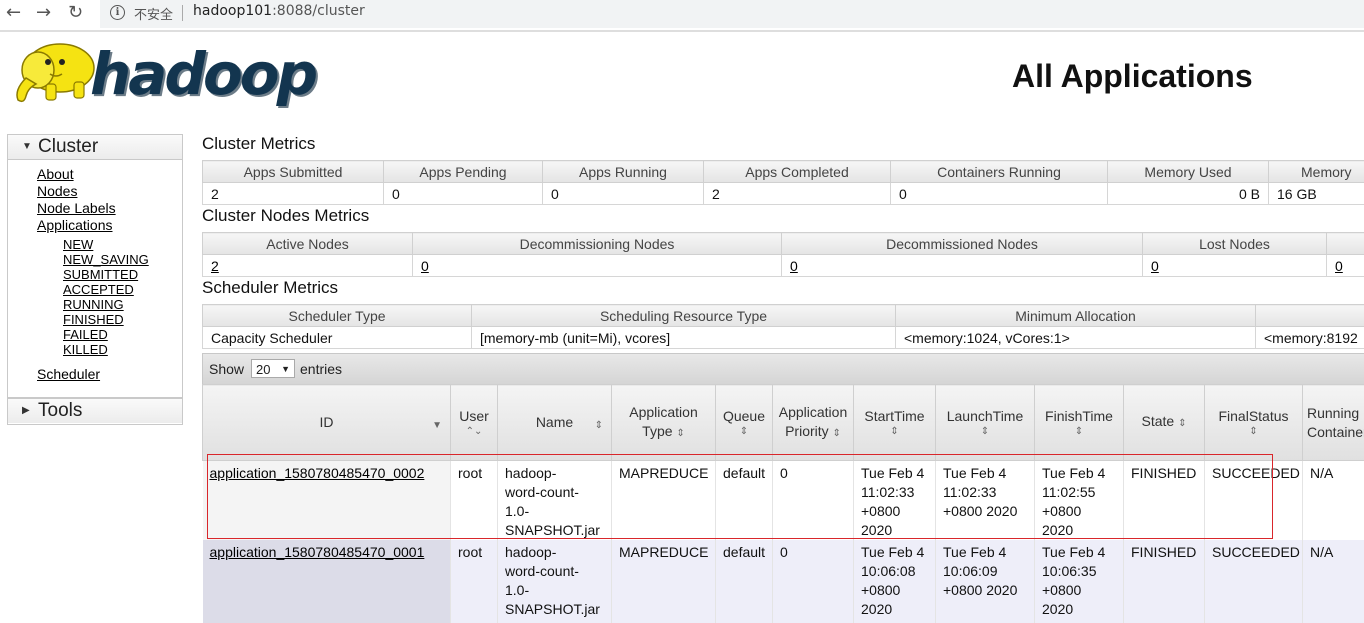  I want to click on entries-label: entries, so click(321, 369).